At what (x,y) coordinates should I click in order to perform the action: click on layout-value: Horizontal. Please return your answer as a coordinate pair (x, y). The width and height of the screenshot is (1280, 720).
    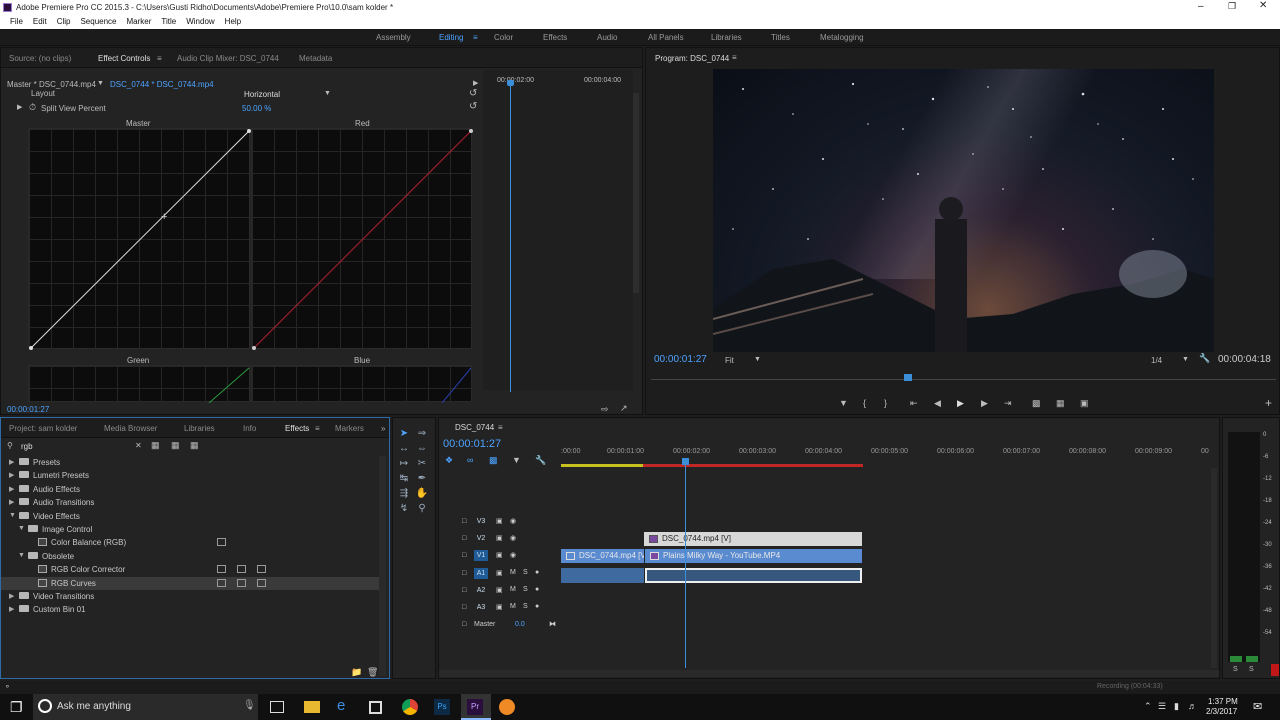
    Looking at the image, I should click on (262, 94).